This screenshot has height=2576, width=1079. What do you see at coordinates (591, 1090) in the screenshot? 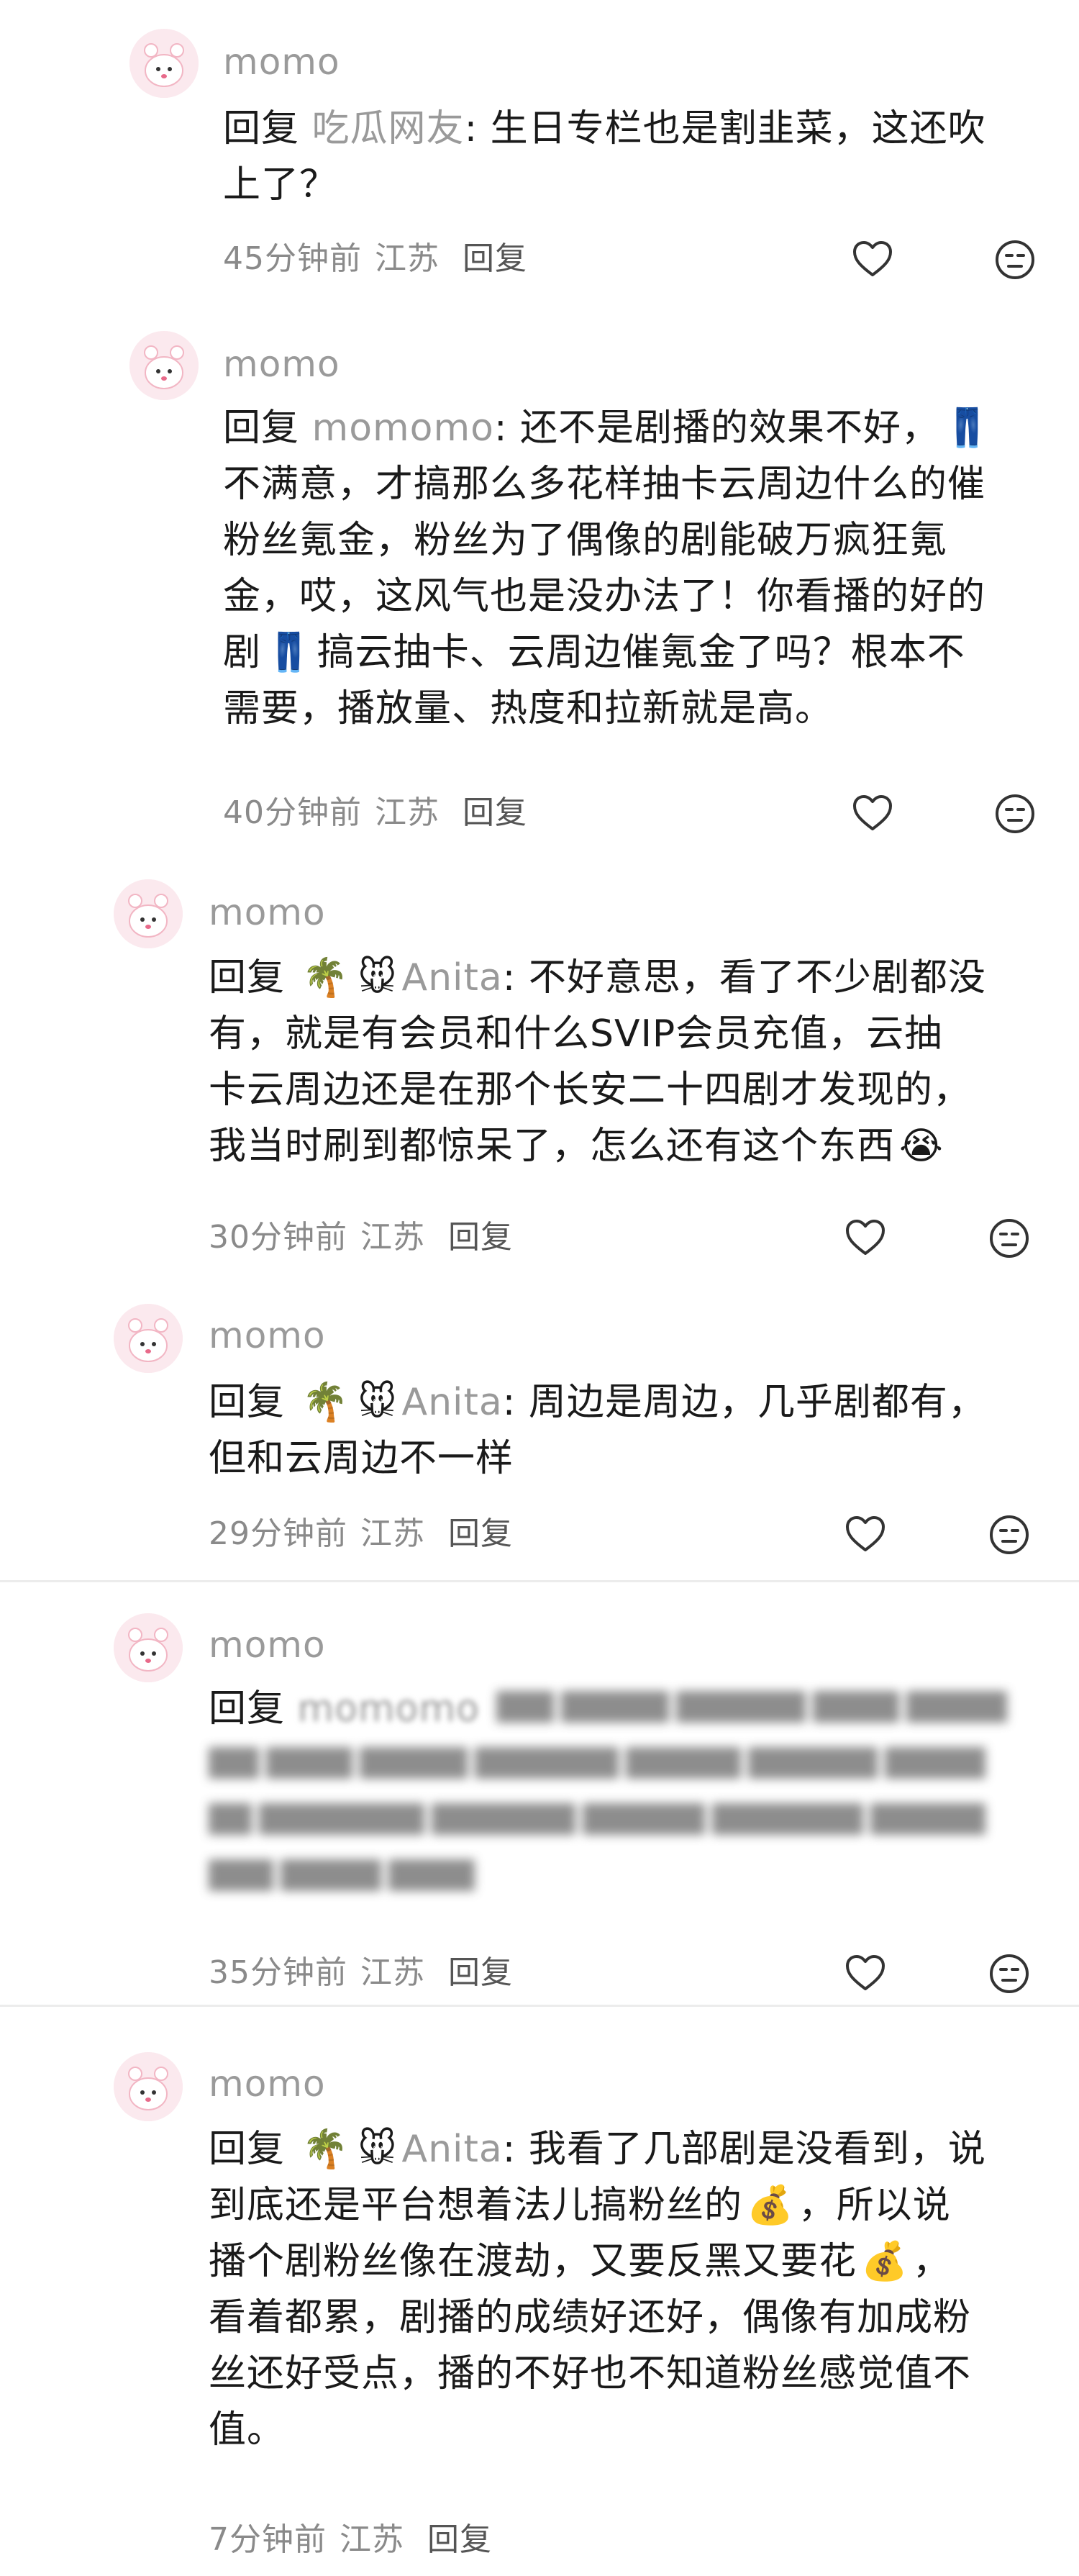
I see `comment-line: 卡云周边还是在那个长安二十四剧才发现的，` at bounding box center [591, 1090].